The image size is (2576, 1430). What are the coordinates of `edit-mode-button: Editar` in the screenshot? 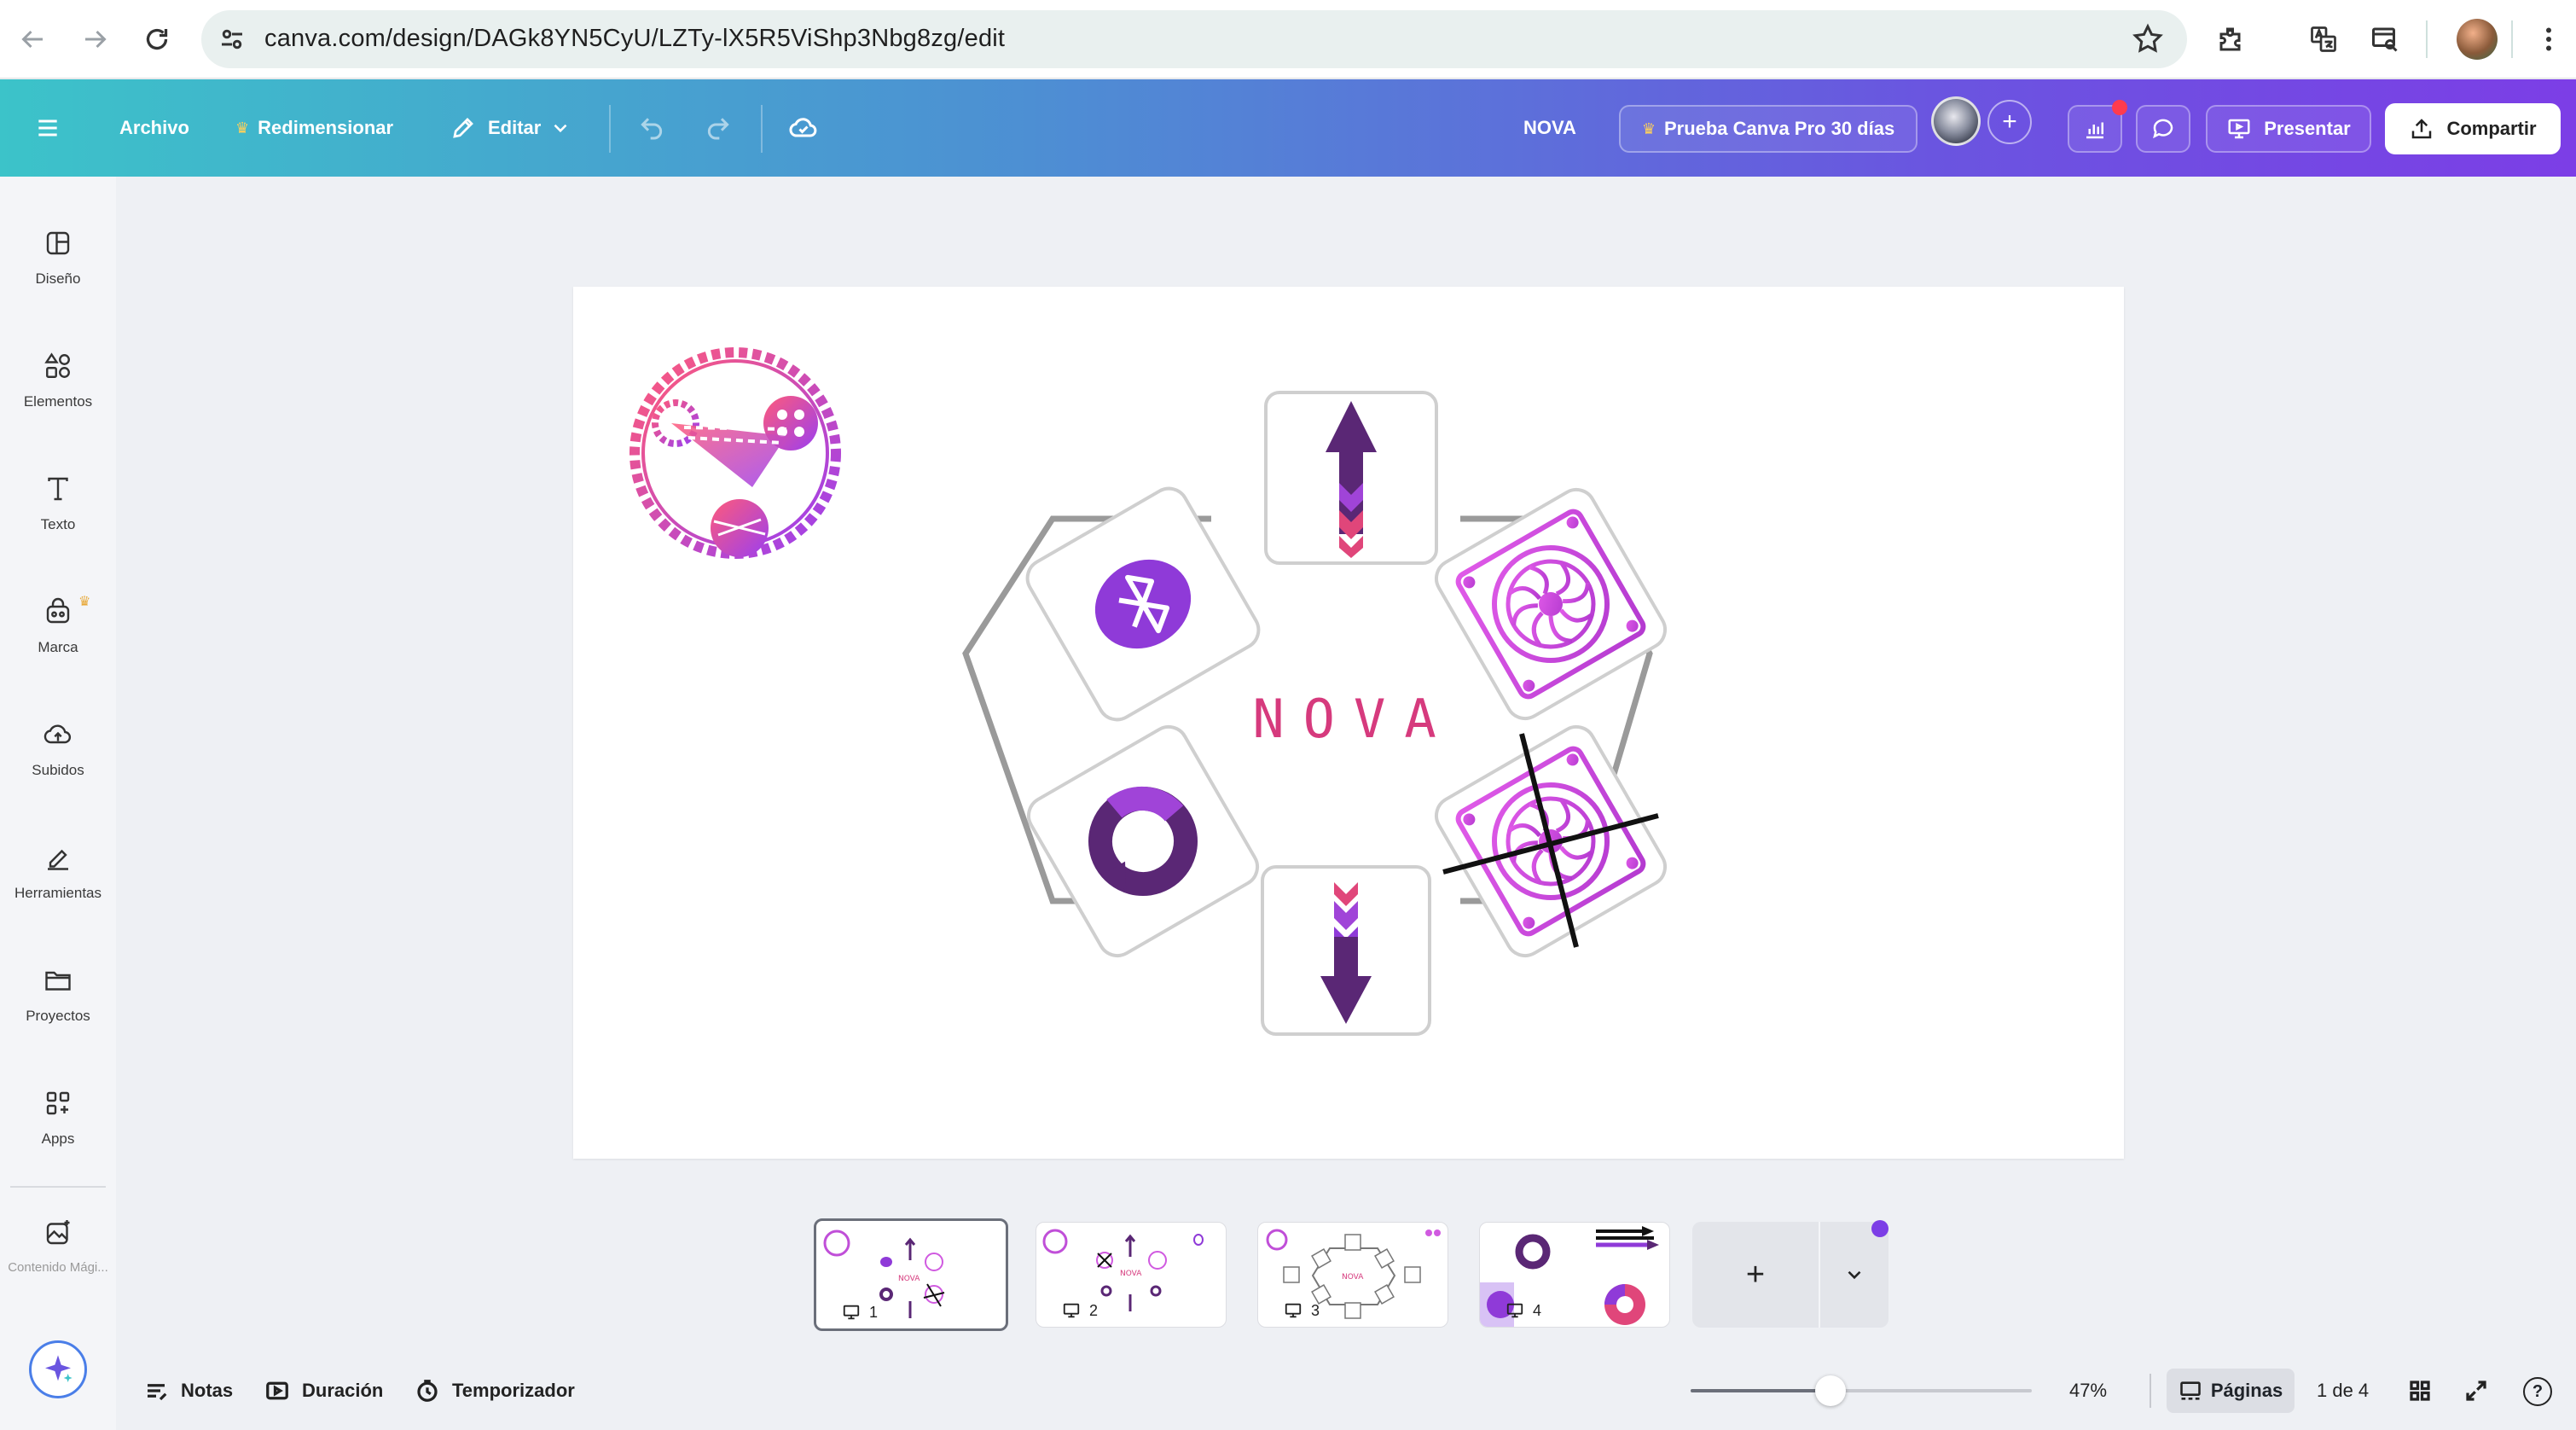 It's located at (510, 128).